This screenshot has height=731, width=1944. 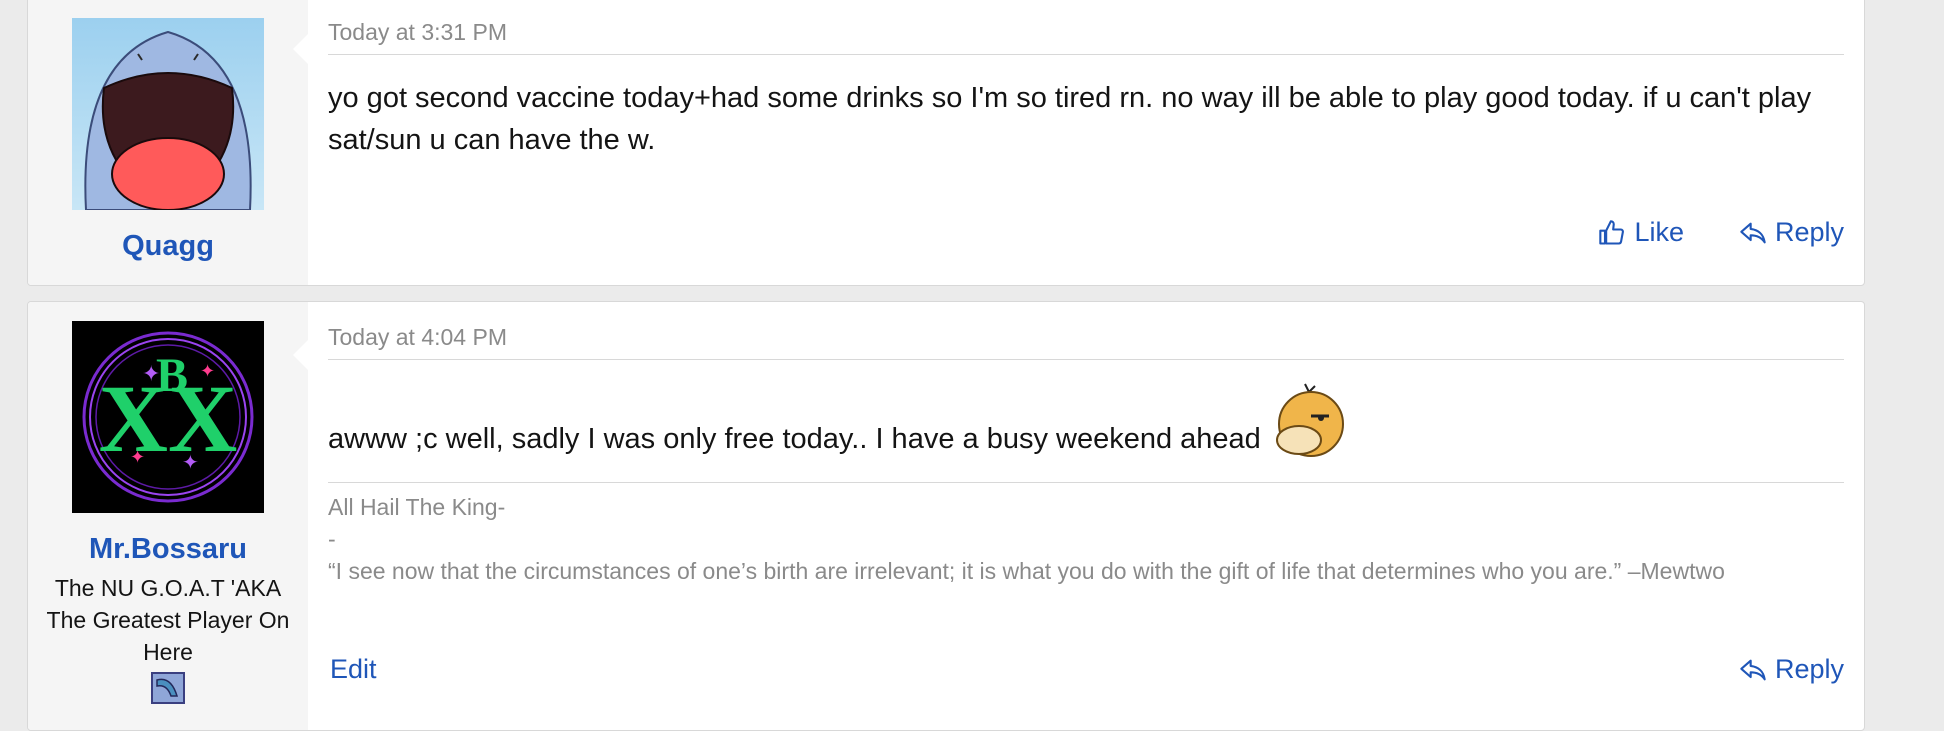 I want to click on avatar, so click(x=168, y=114).